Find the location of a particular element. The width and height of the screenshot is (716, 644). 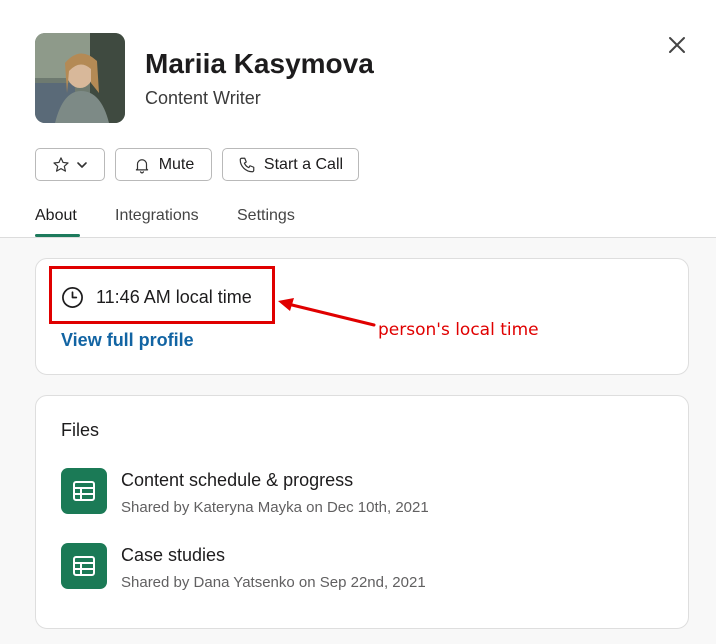

close-icon is located at coordinates (677, 45).